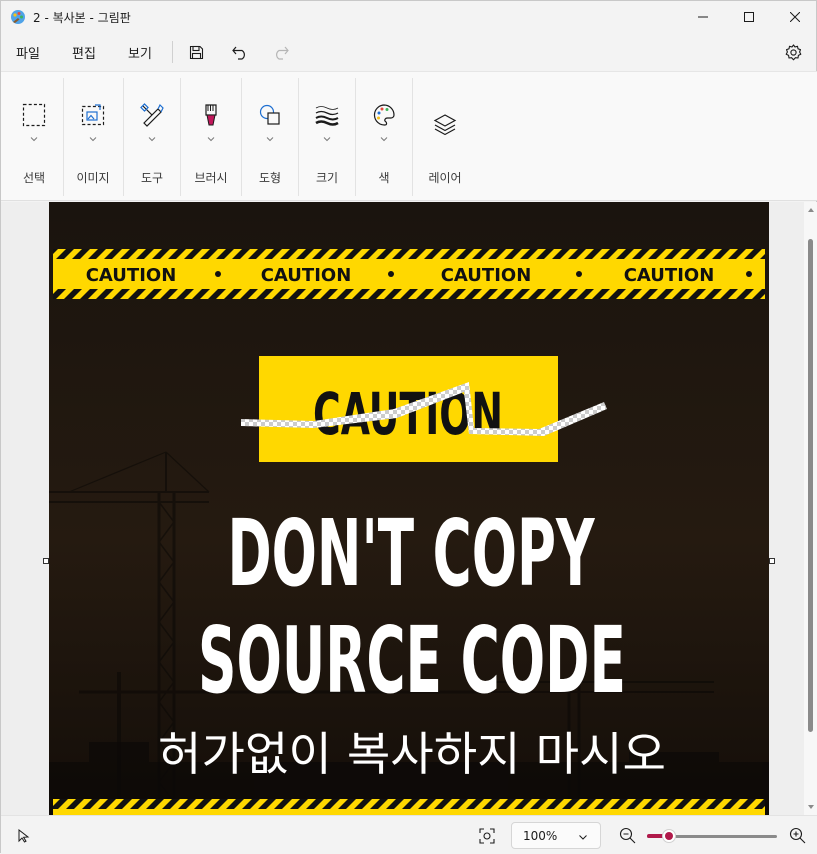 This screenshot has height=854, width=817. What do you see at coordinates (140, 52) in the screenshot?
I see `menu-view: 보기` at bounding box center [140, 52].